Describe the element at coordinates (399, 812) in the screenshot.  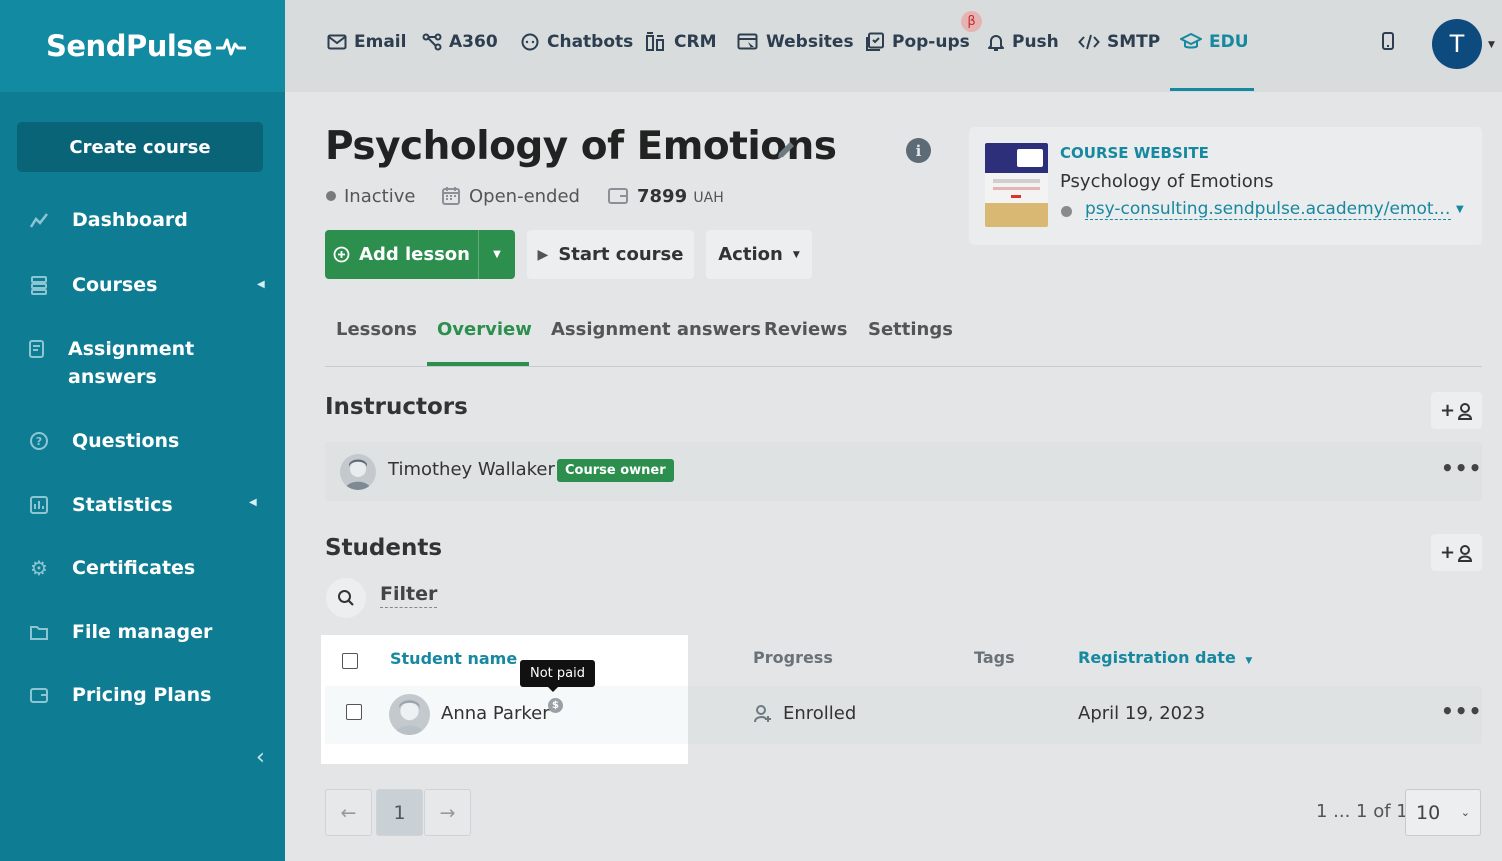
I see `page-1-button: 1` at that location.